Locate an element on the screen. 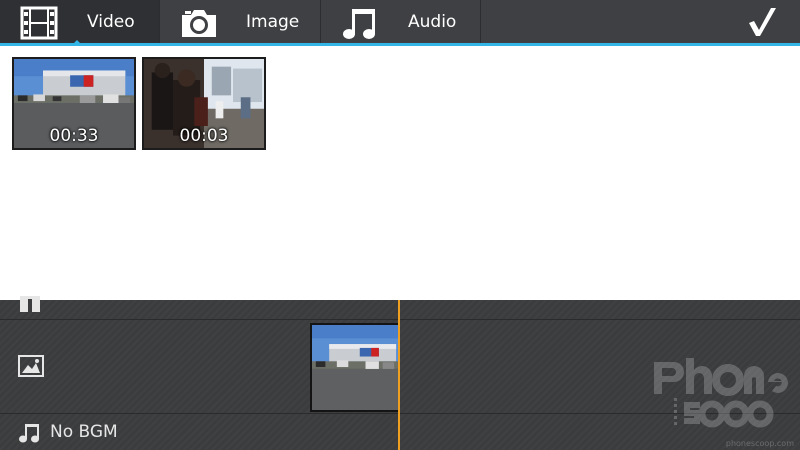  timeline-clip is located at coordinates (355, 367).